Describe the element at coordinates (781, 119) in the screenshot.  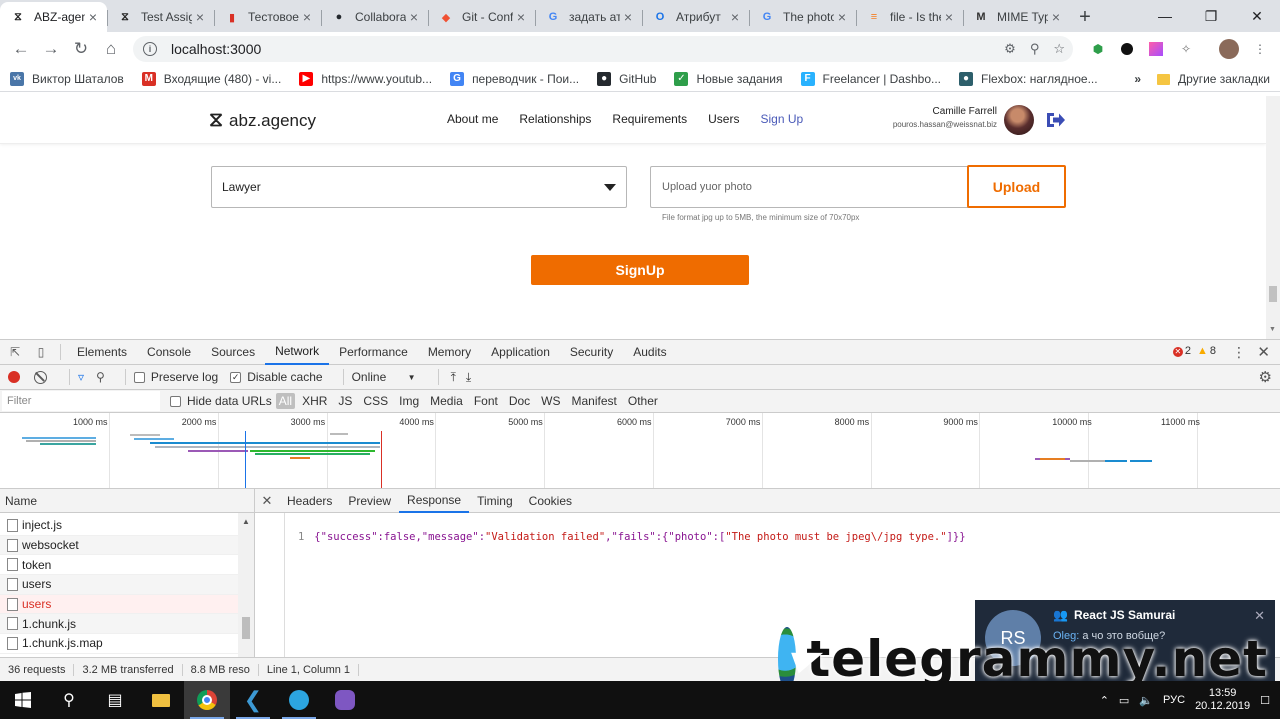
I see `nav-link-sign-up: Sign Up` at that location.